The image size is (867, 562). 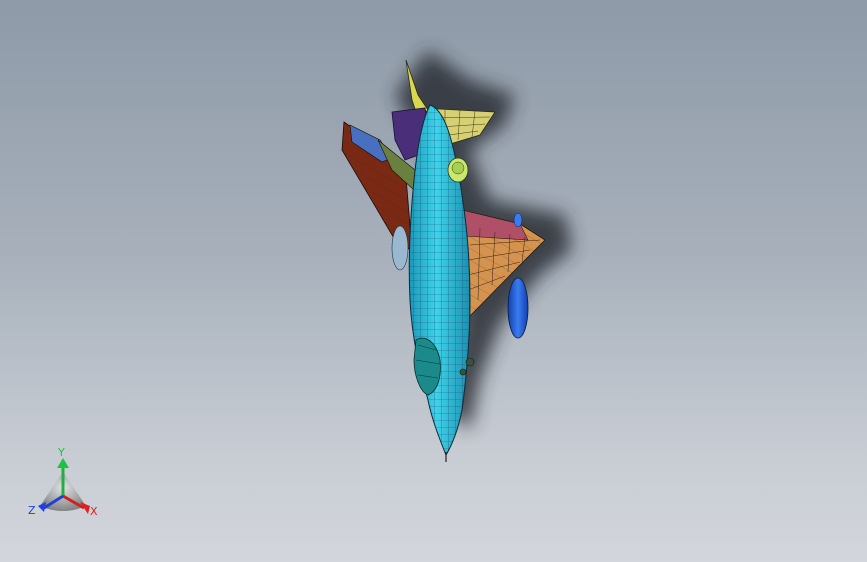 What do you see at coordinates (518, 308) in the screenshot?
I see `right-drop-tank` at bounding box center [518, 308].